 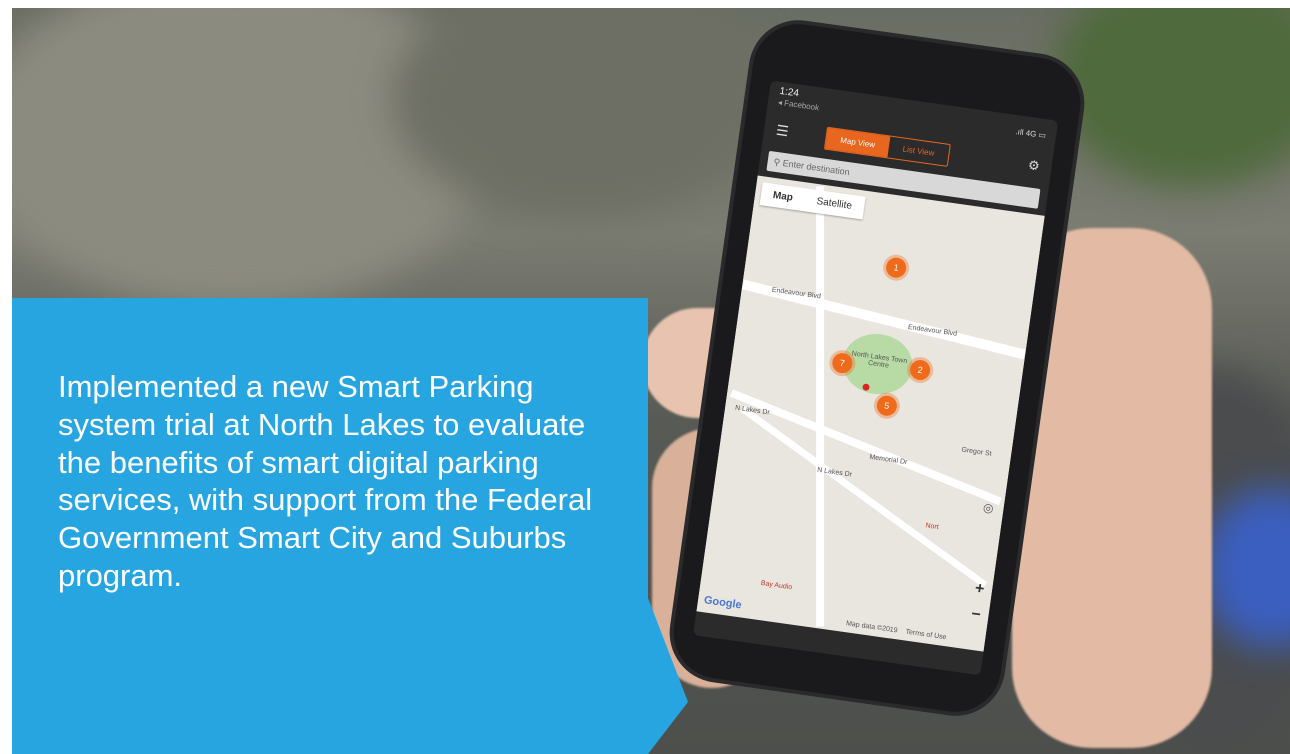 I want to click on map-label: Memorial Dr, so click(x=888, y=460).